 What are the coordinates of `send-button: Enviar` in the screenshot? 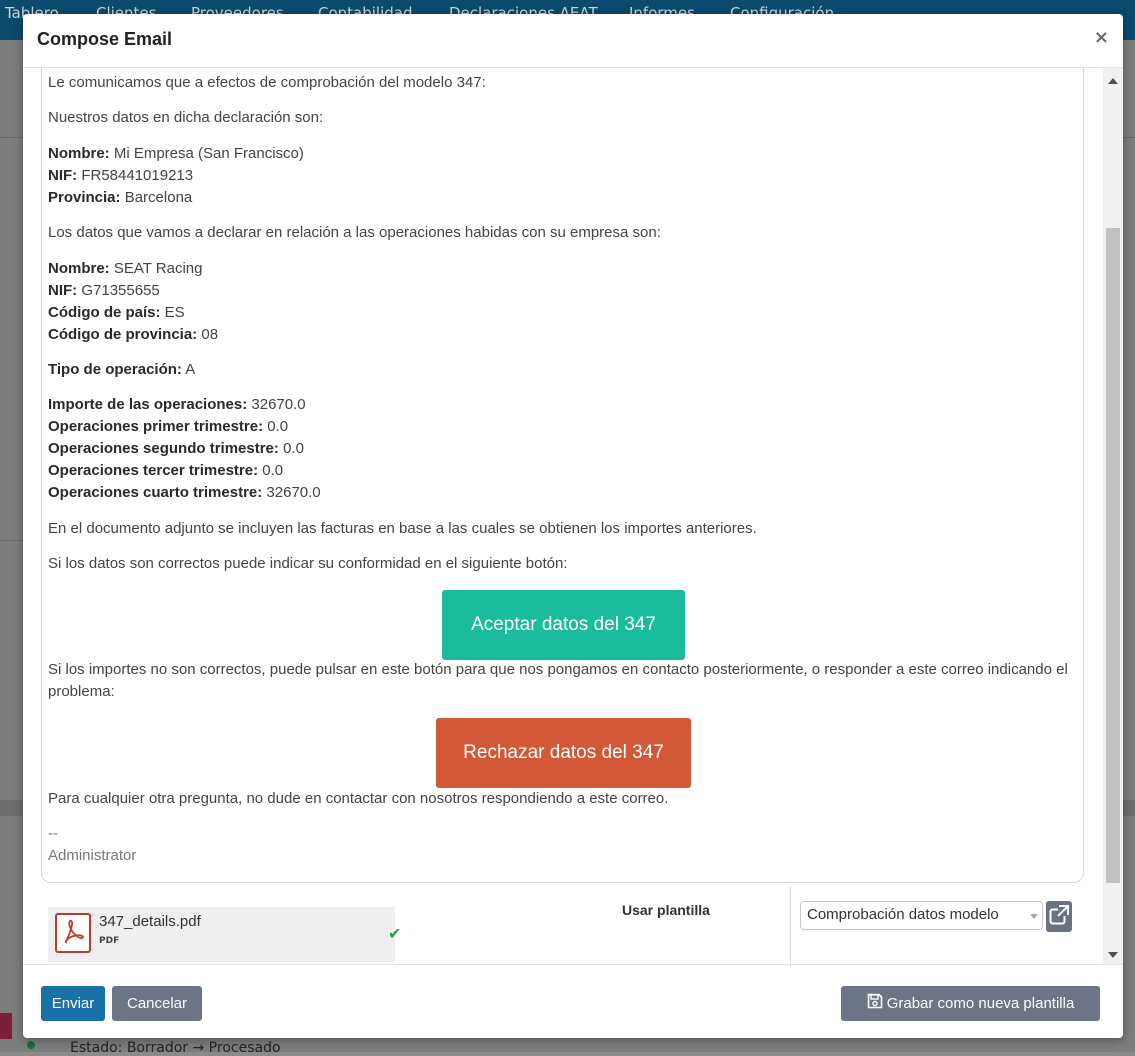 It's located at (73, 1003).